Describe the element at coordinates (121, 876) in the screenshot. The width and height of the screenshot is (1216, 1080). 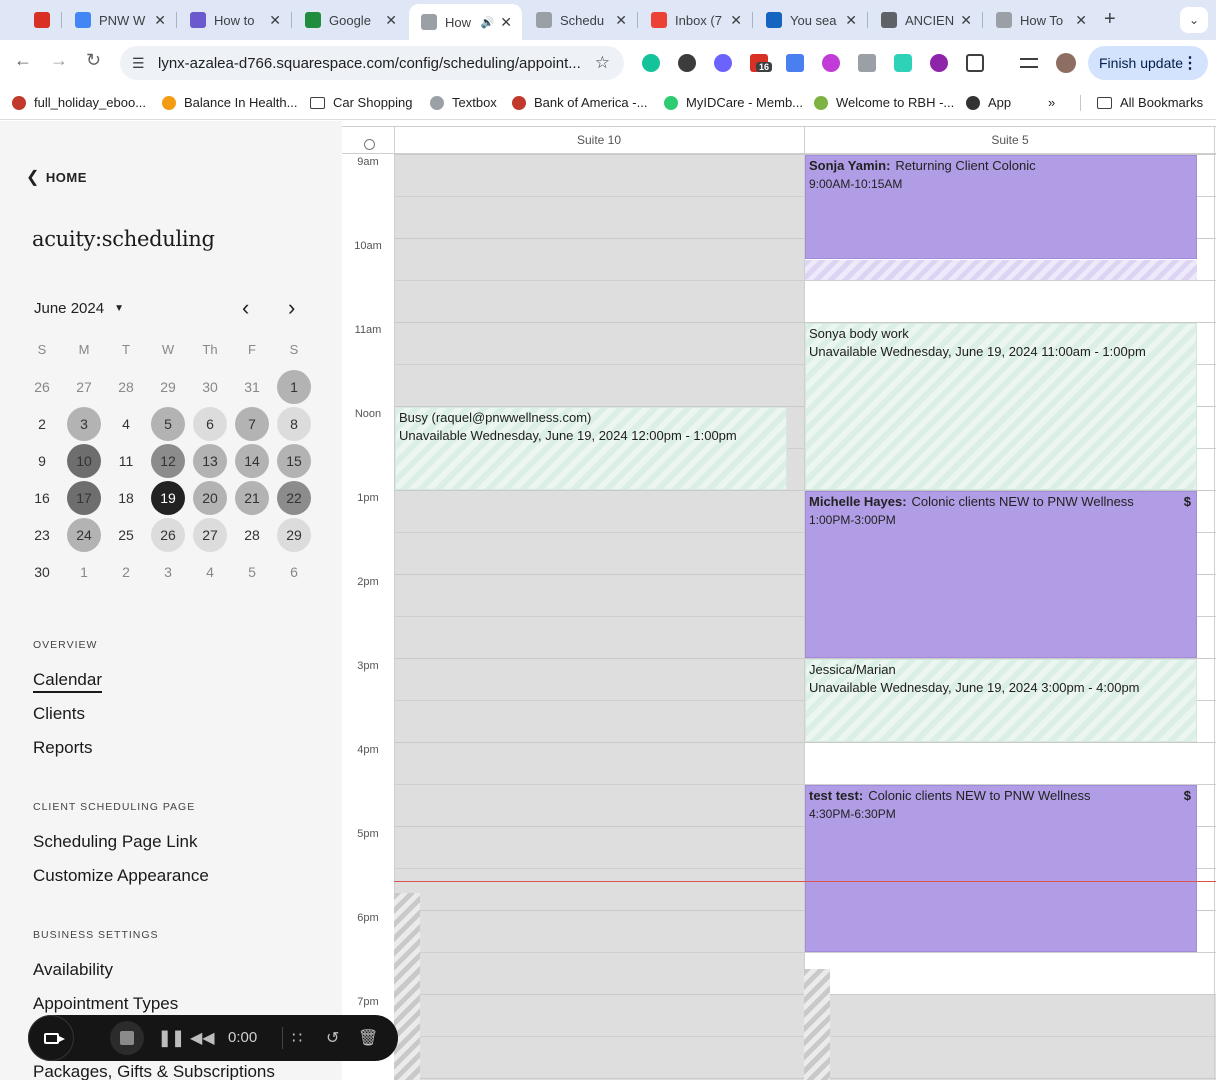
I see `nav-customize-appearance: Customize Appearance` at that location.